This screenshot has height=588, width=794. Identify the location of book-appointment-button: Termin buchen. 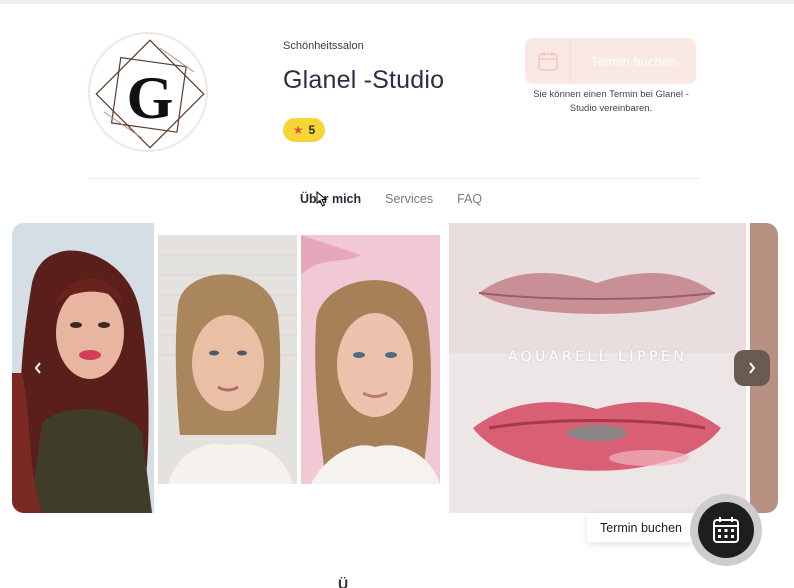
(610, 61).